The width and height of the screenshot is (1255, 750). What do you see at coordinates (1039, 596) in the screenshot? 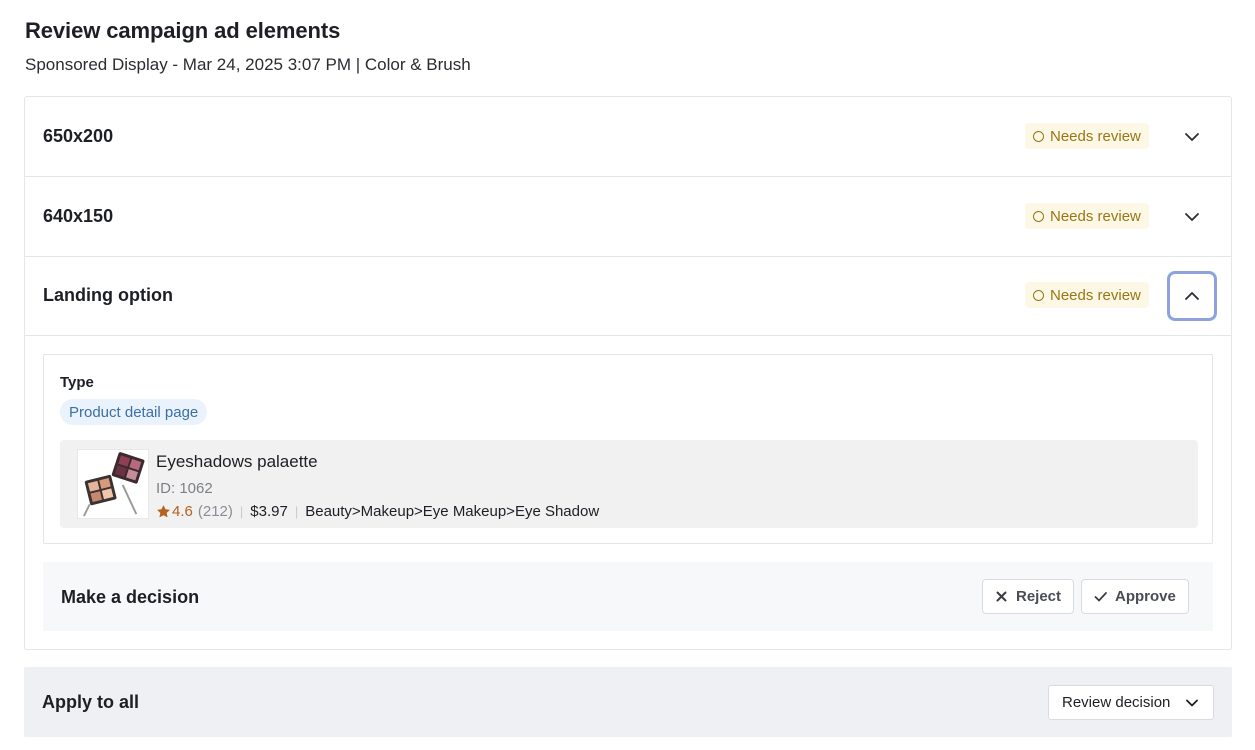
I see `reject-label: Reject` at bounding box center [1039, 596].